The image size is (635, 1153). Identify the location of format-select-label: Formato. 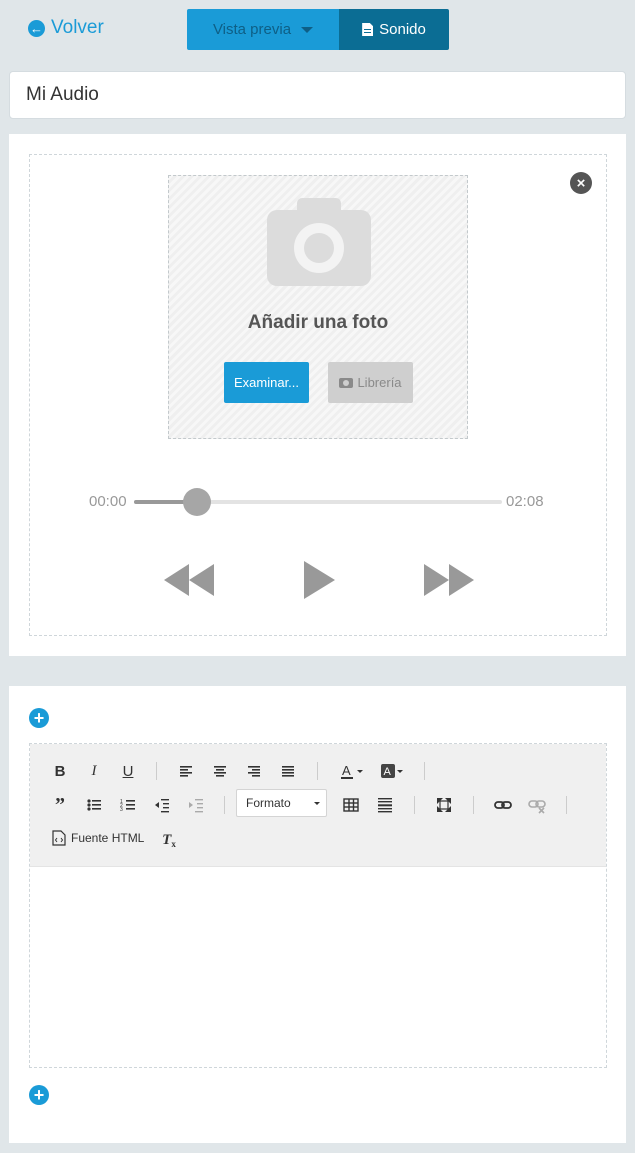
(268, 803).